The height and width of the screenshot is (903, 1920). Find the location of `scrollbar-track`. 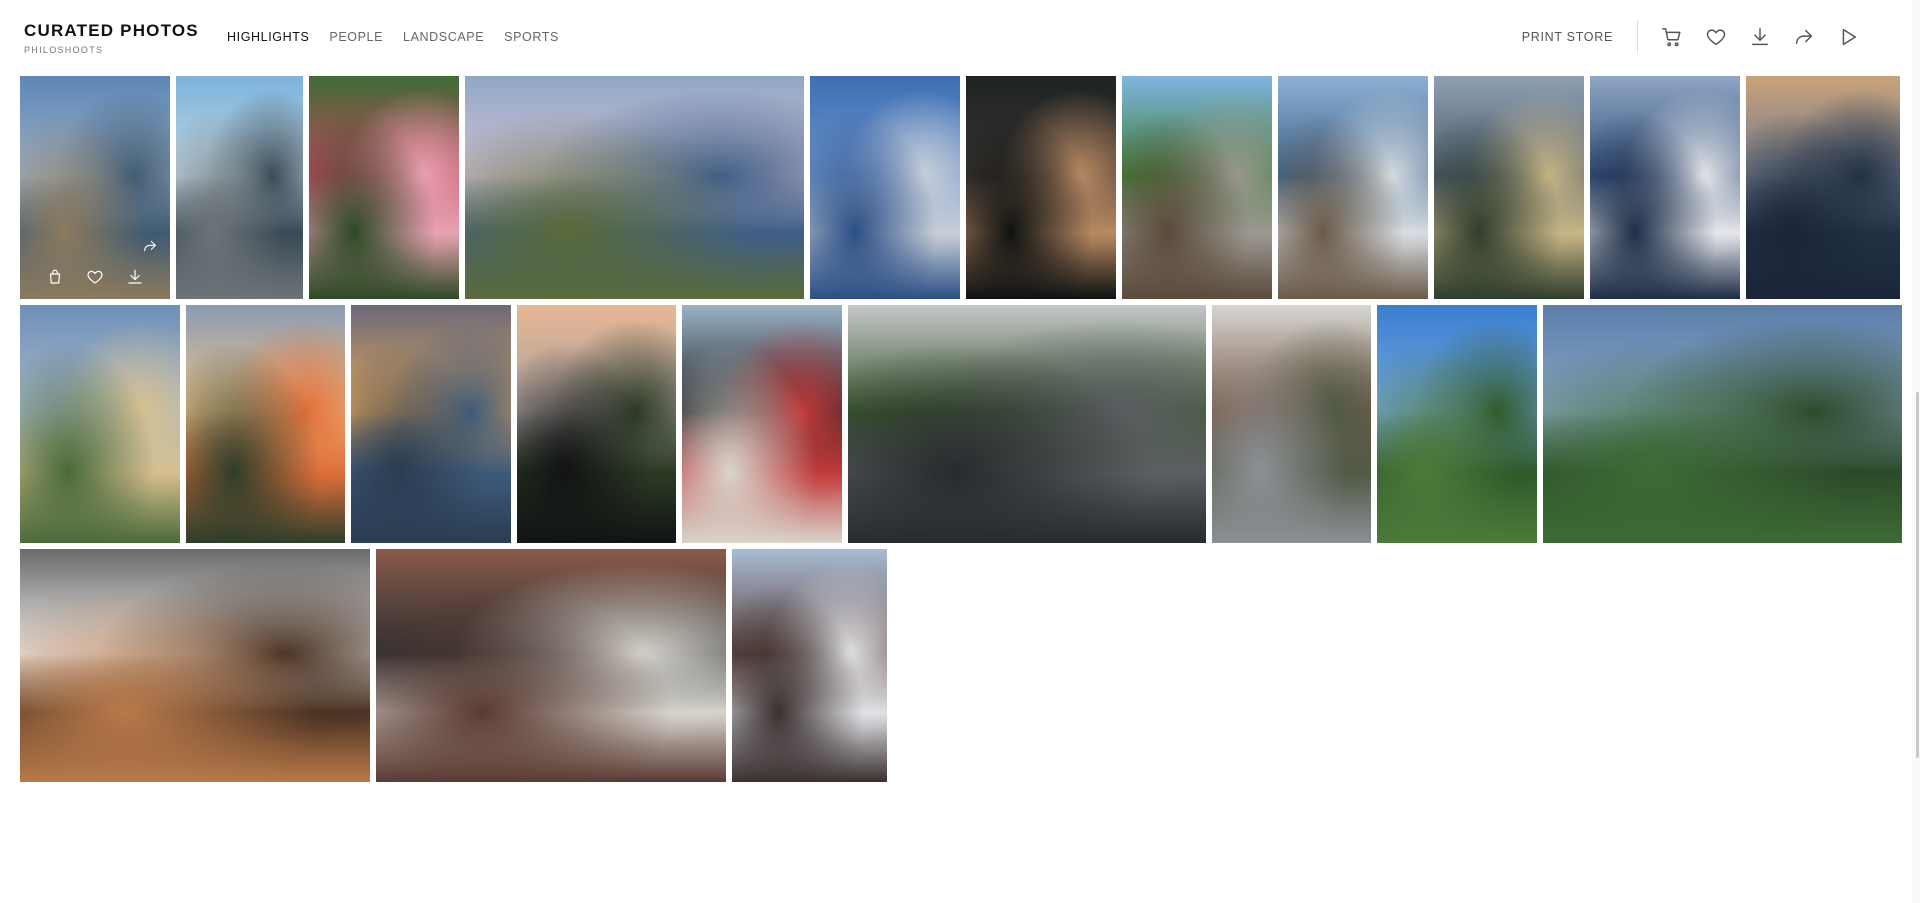

scrollbar-track is located at coordinates (1916, 451).